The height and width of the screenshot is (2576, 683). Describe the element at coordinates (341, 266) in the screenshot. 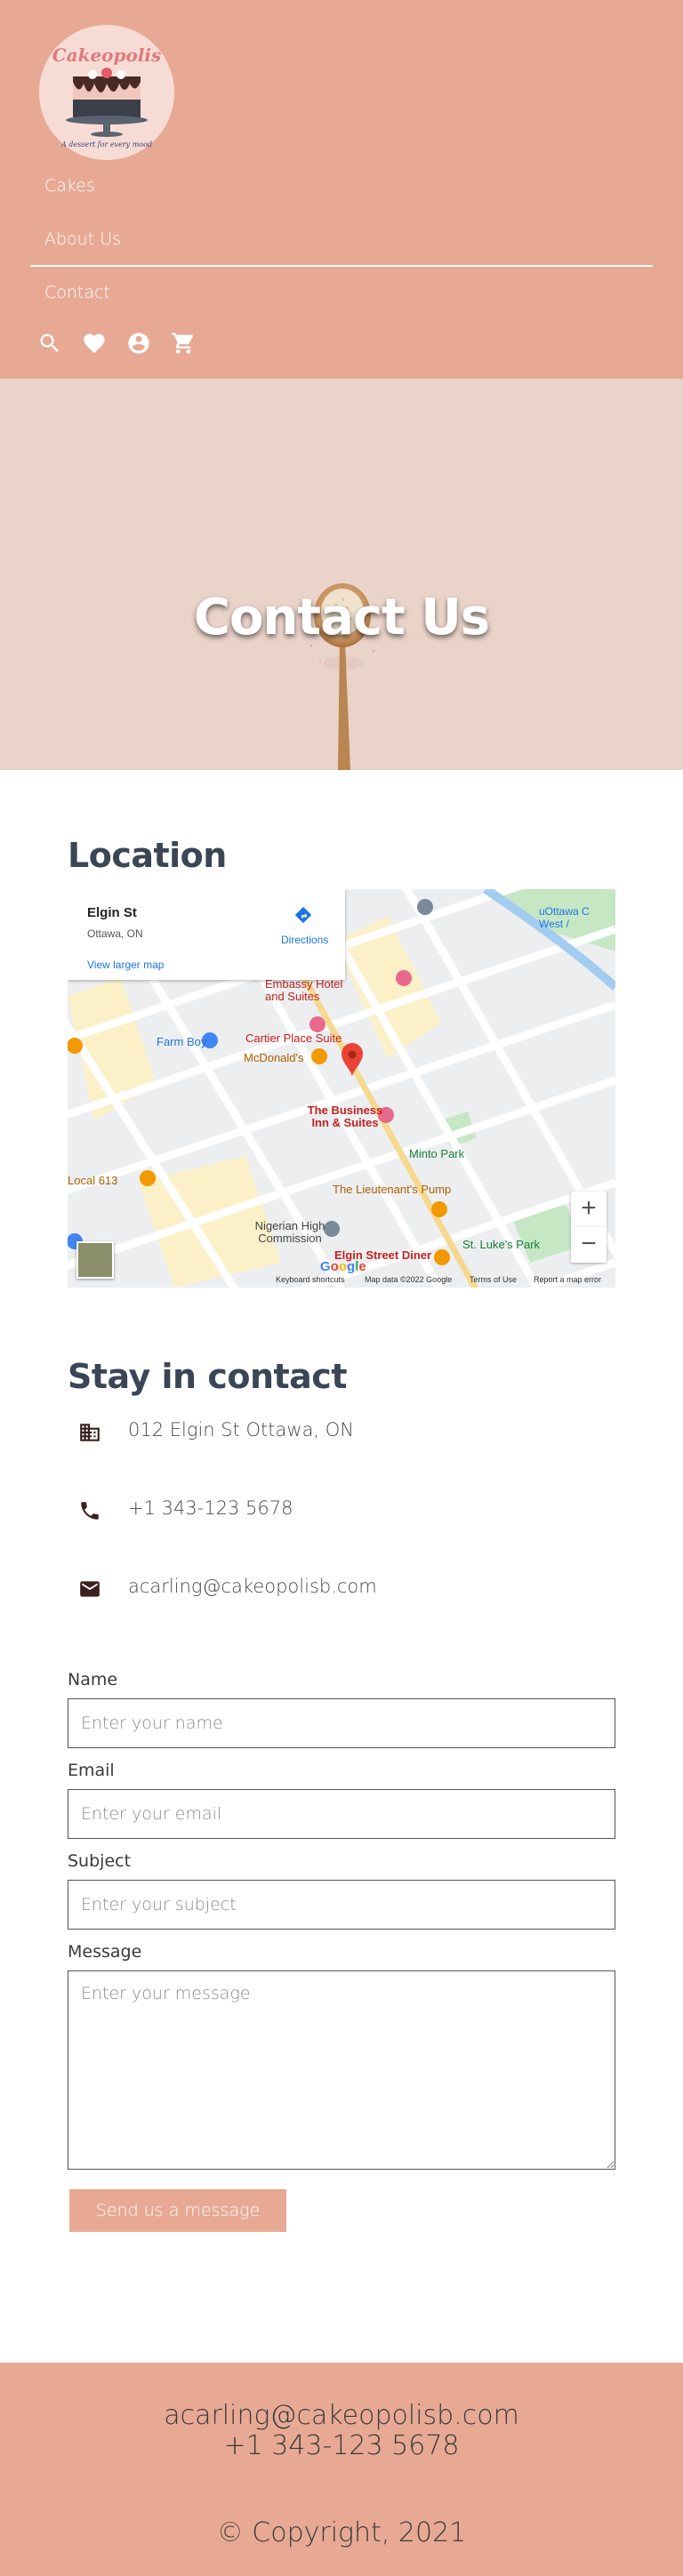

I see `nav-divider` at that location.